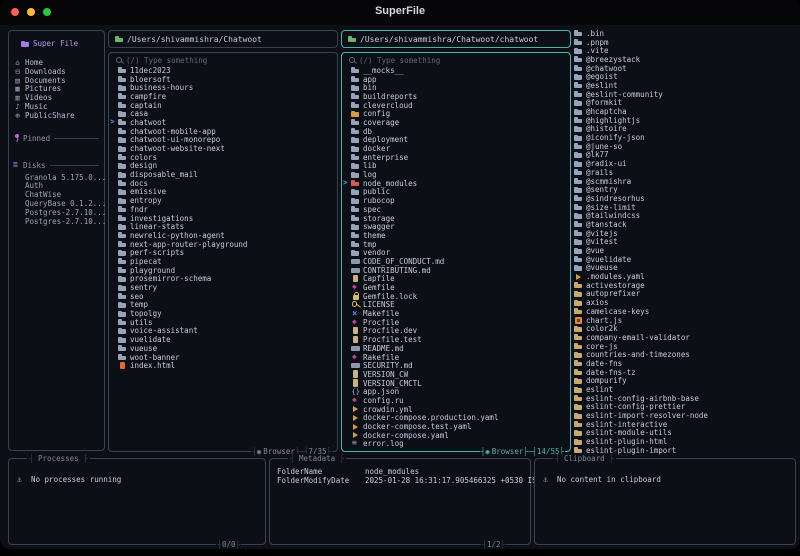 The image size is (800, 556). I want to click on file-row: vuelidate, so click(223, 339).